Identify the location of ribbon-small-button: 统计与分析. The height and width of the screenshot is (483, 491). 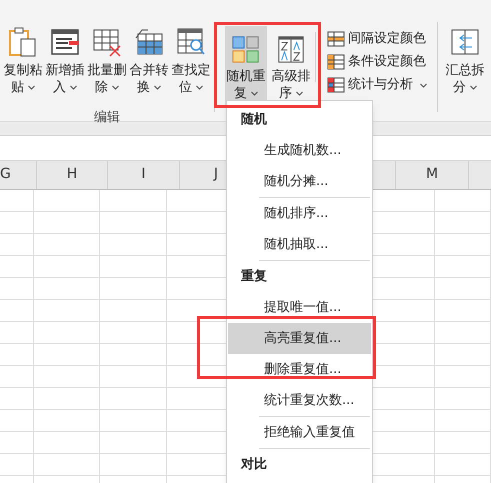
(377, 85).